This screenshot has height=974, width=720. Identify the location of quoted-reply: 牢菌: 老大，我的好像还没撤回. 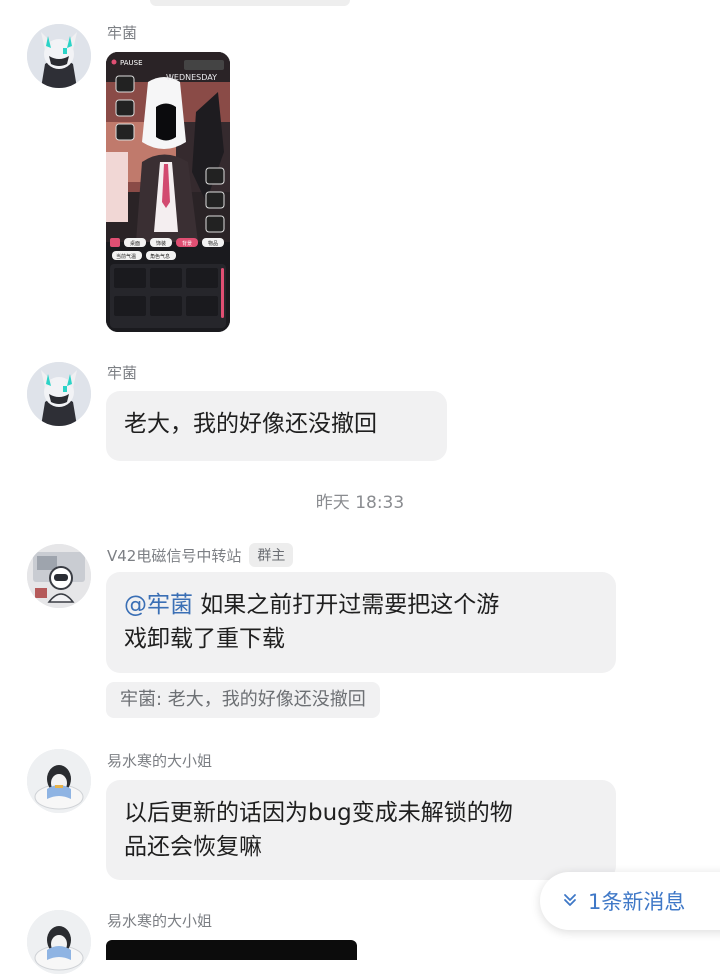
(243, 700).